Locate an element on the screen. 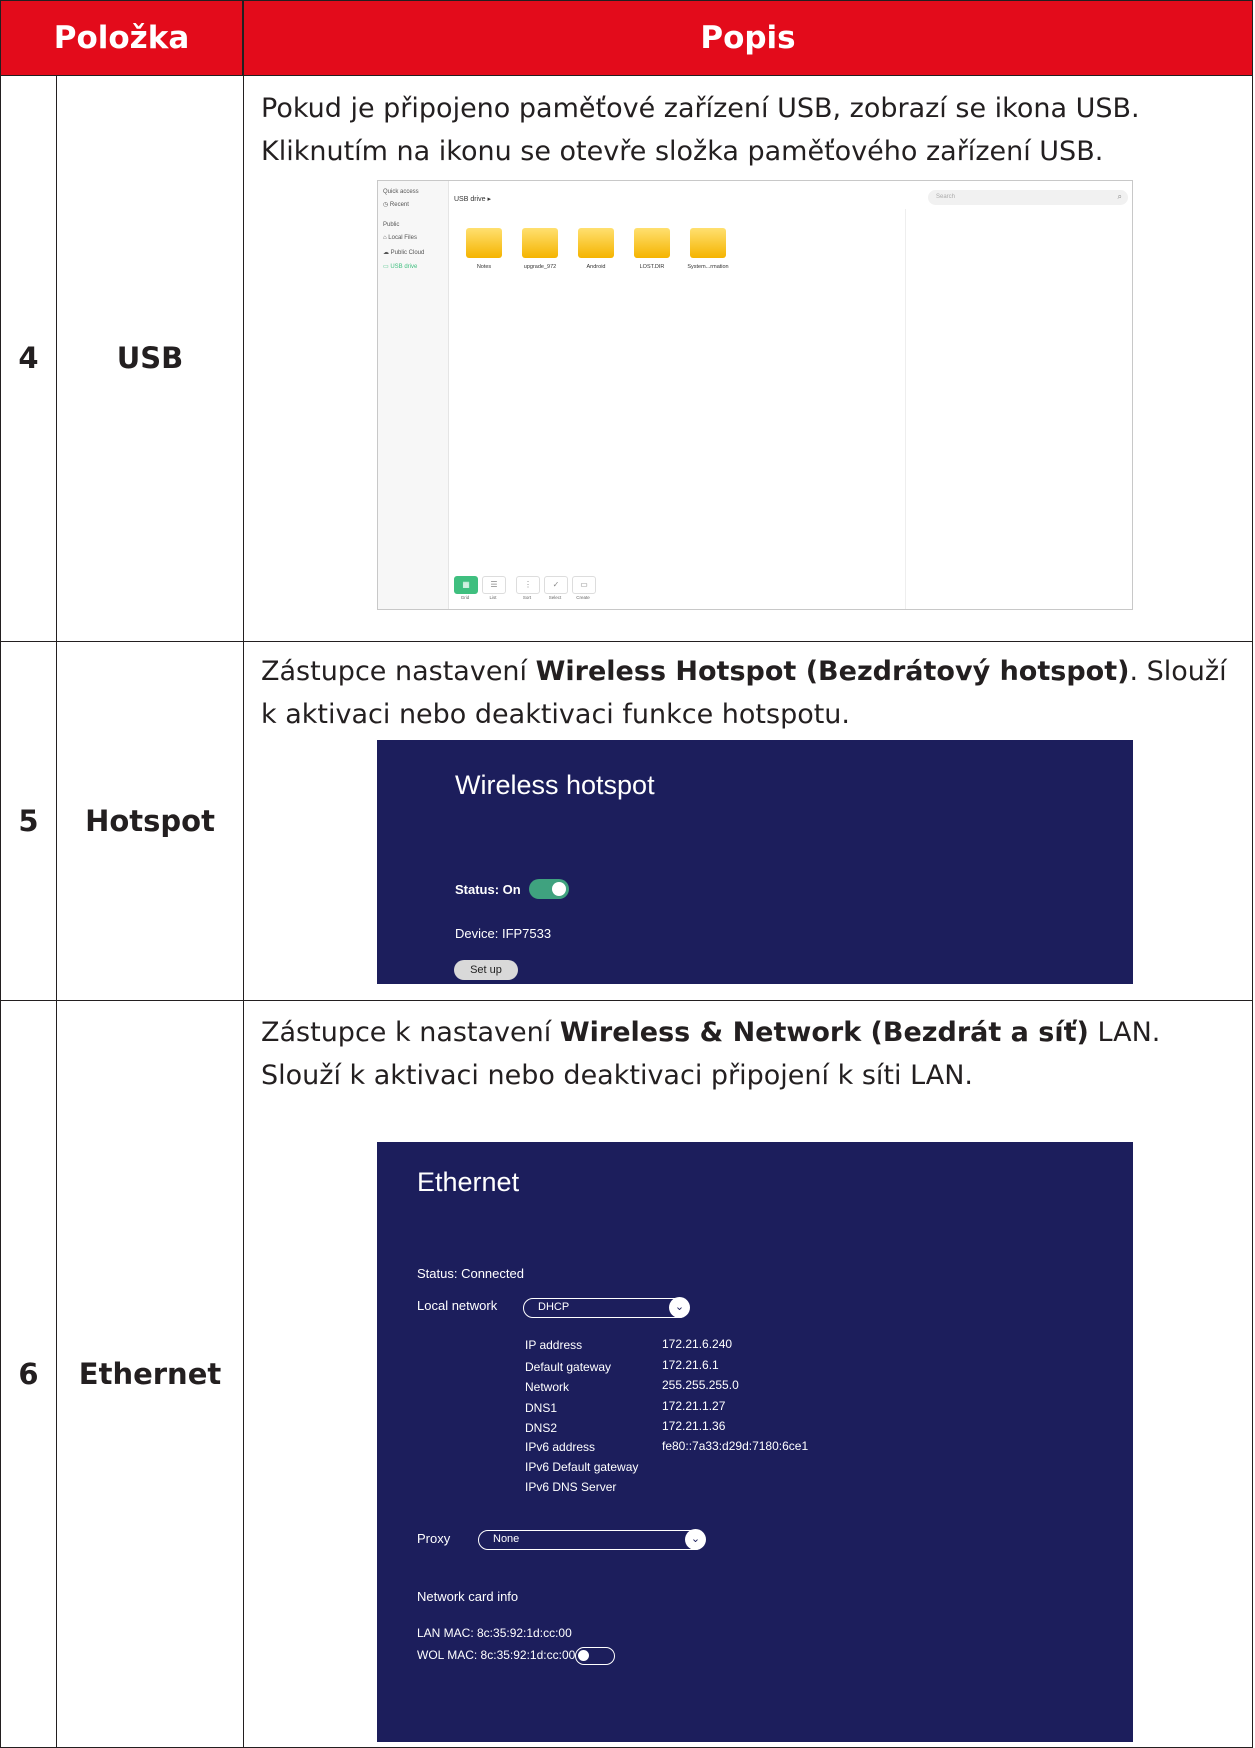 This screenshot has width=1255, height=1748. tool-label: Sort is located at coordinates (527, 597).